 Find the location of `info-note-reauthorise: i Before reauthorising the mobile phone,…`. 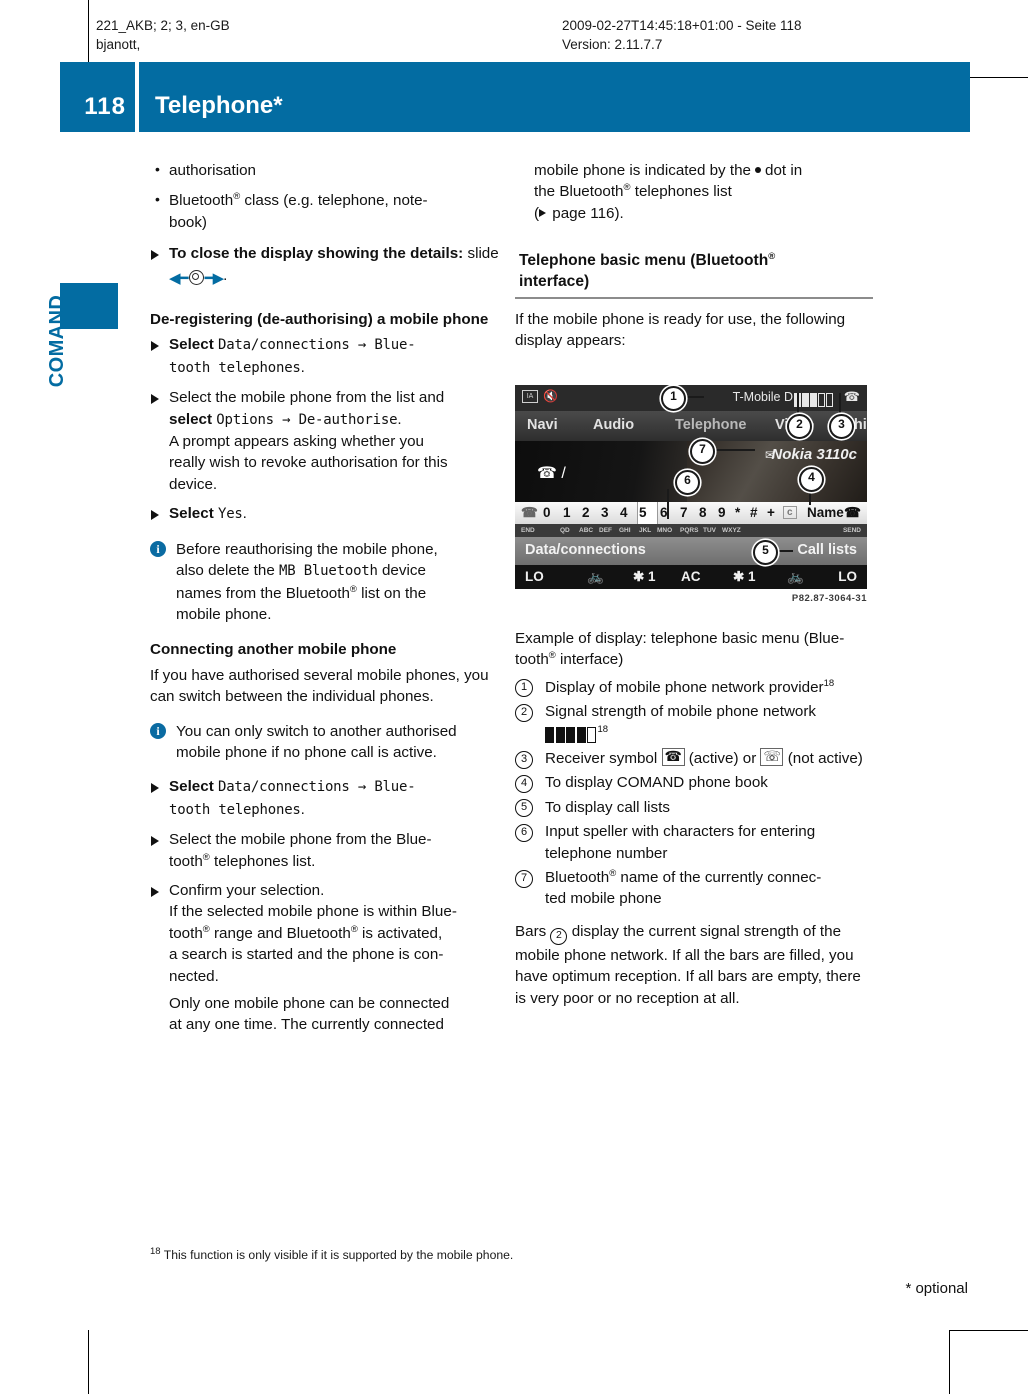

info-note-reauthorise: i Before reauthorising the mobile phone,… is located at coordinates (329, 582).